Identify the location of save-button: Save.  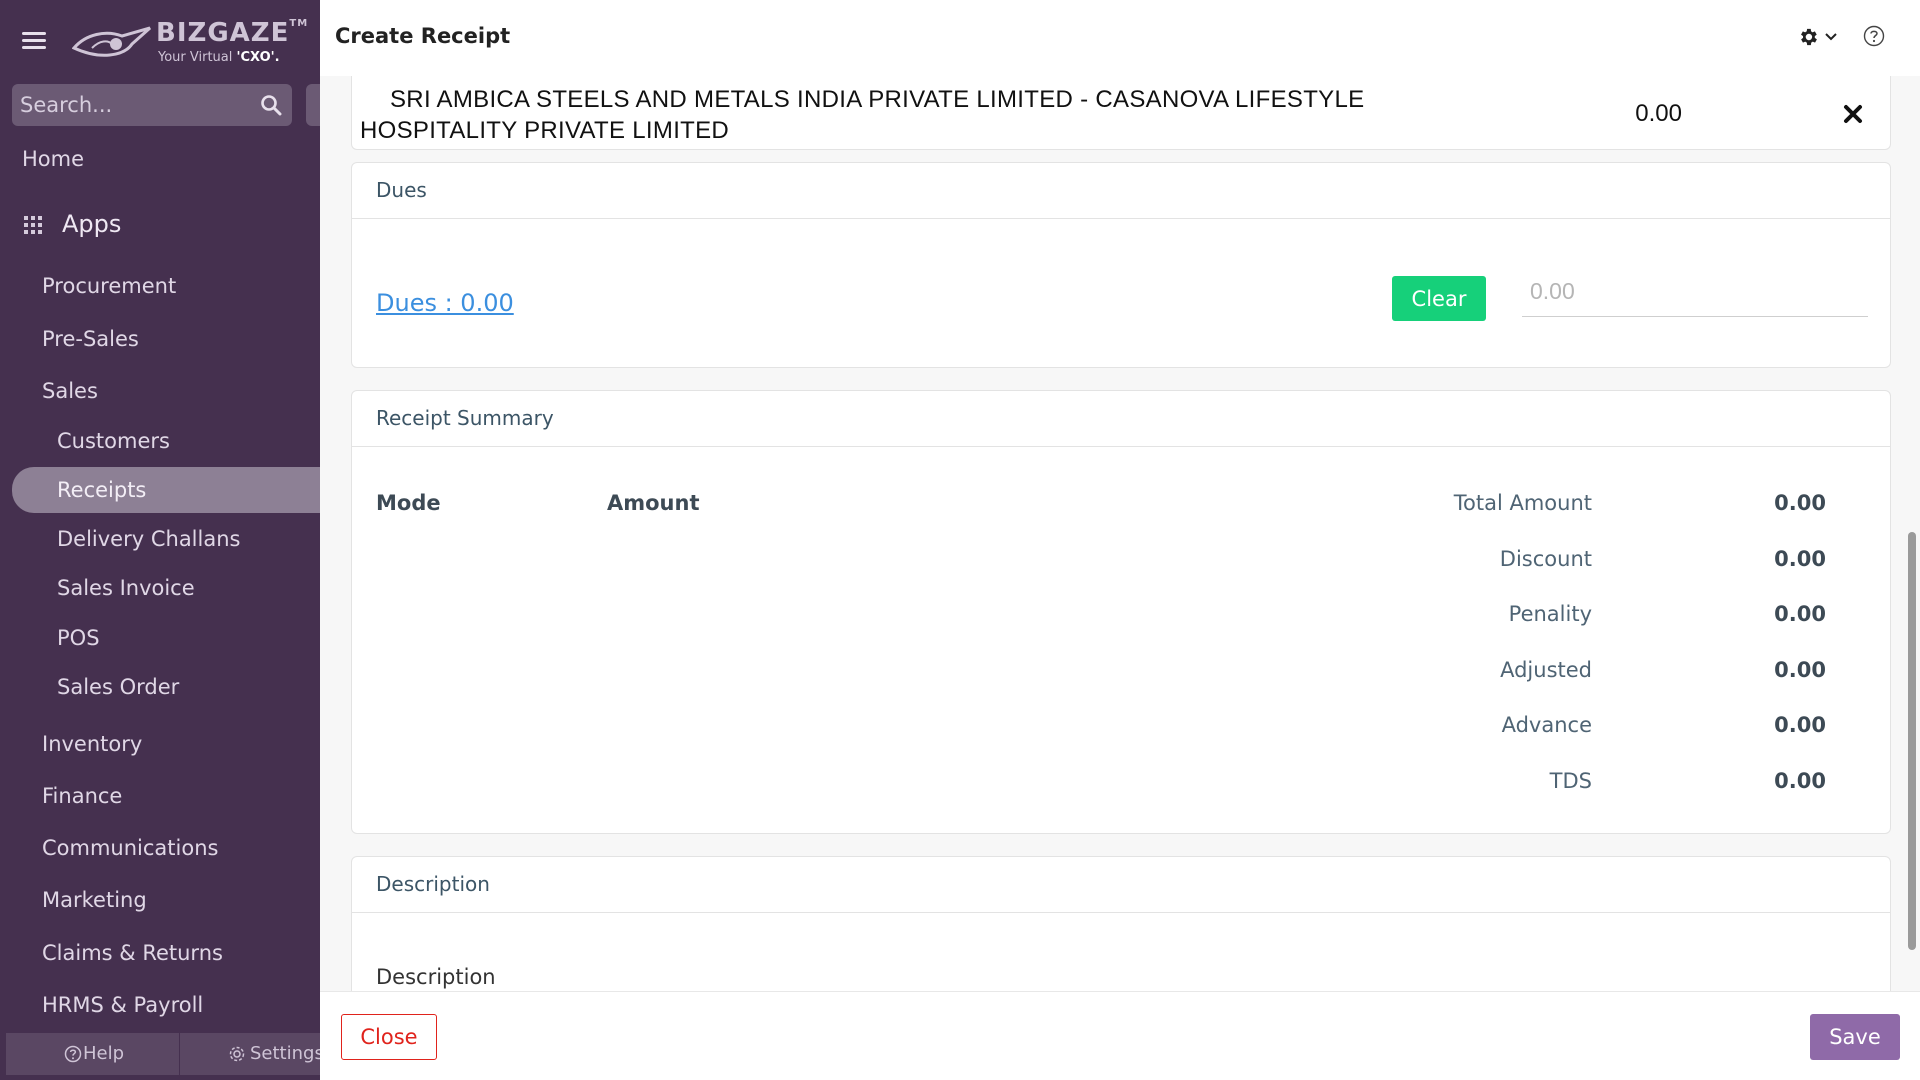
(1855, 1037).